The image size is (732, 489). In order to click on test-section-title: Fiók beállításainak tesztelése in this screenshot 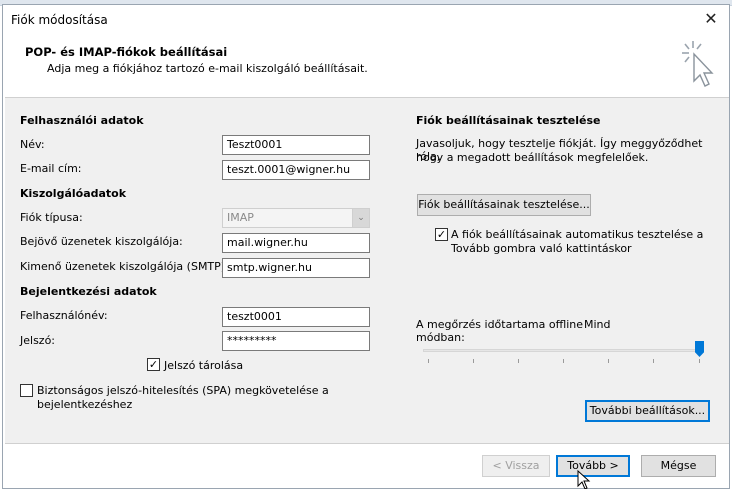, I will do `click(508, 120)`.